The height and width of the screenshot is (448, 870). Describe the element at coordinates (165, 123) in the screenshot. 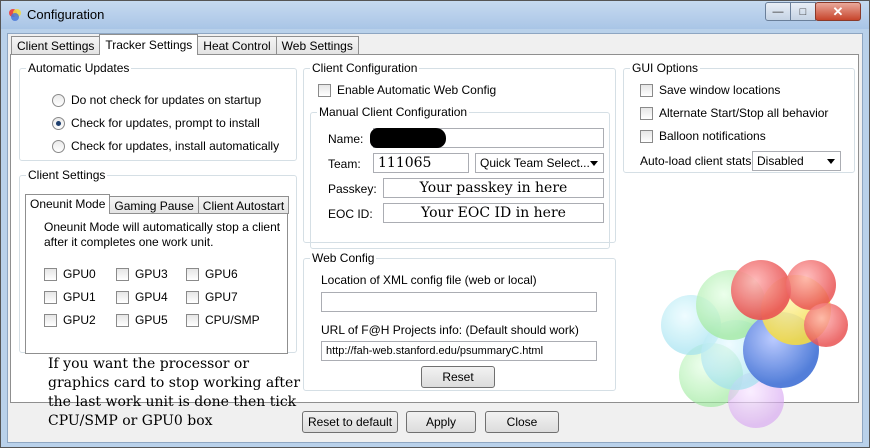

I see `radio-label: Check for updates, prompt to install` at that location.